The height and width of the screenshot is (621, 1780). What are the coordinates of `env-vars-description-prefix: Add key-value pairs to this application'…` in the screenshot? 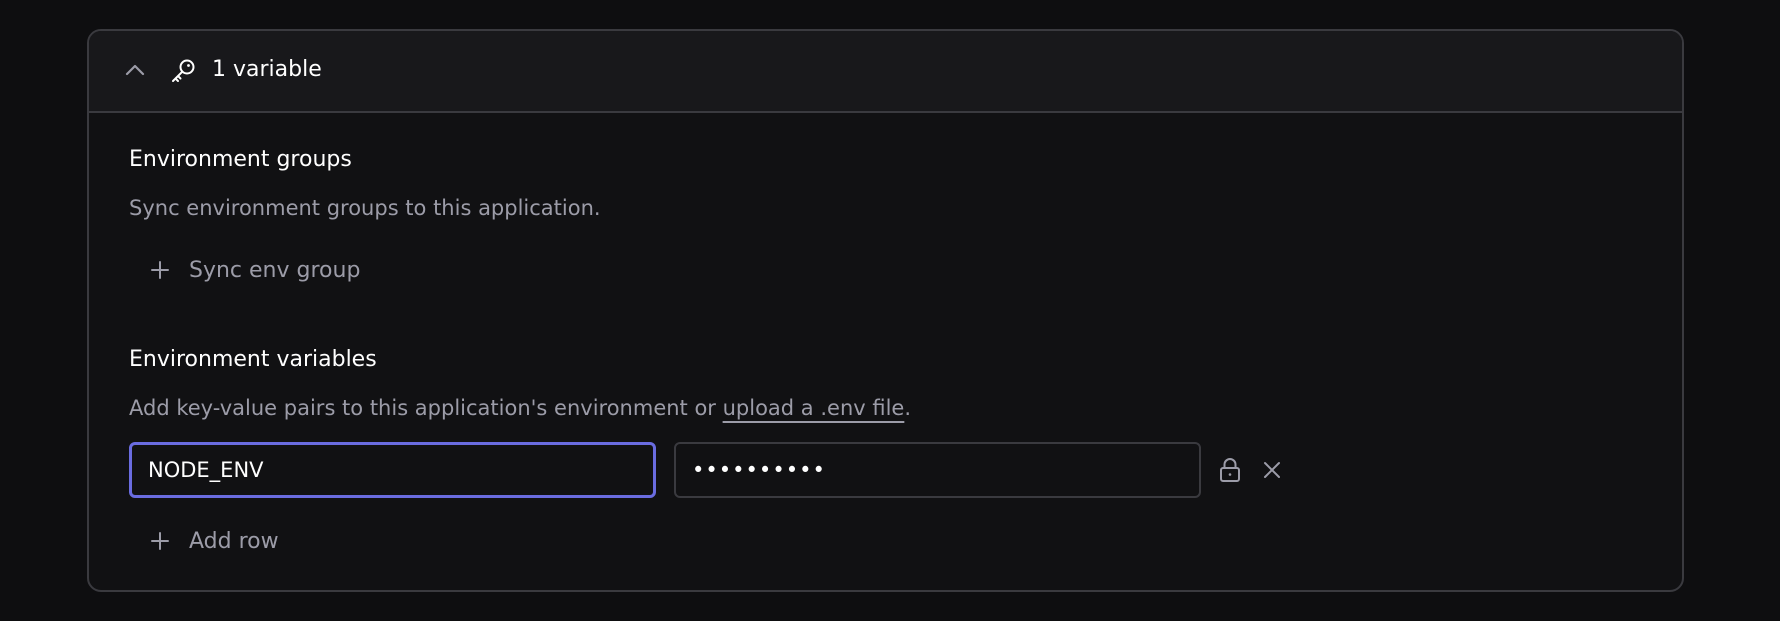 It's located at (426, 408).